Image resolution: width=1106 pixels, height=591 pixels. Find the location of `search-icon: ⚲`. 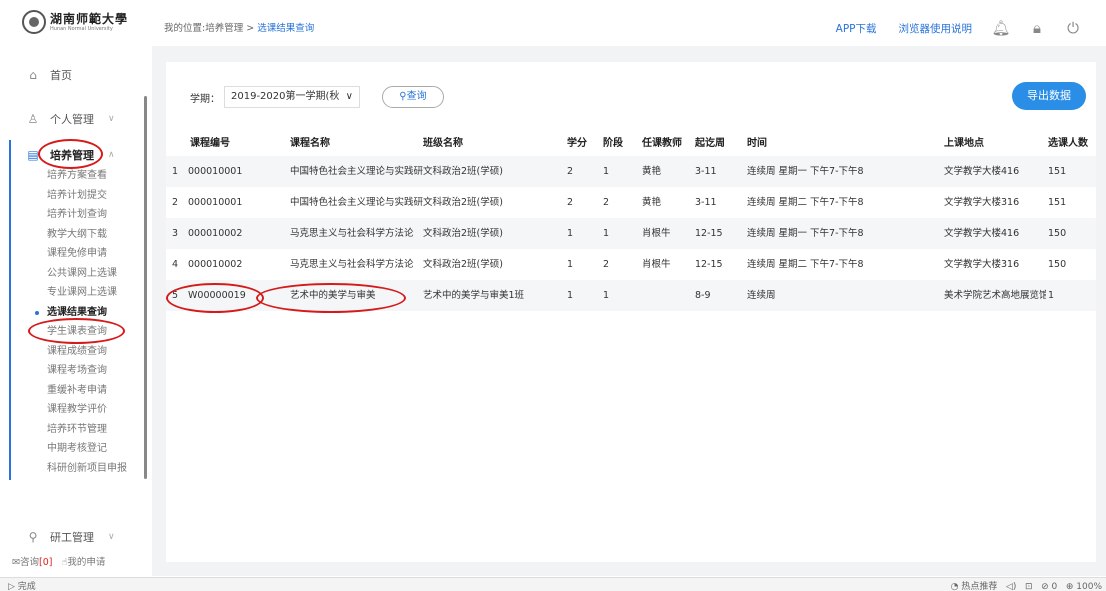

search-icon: ⚲ is located at coordinates (403, 96).